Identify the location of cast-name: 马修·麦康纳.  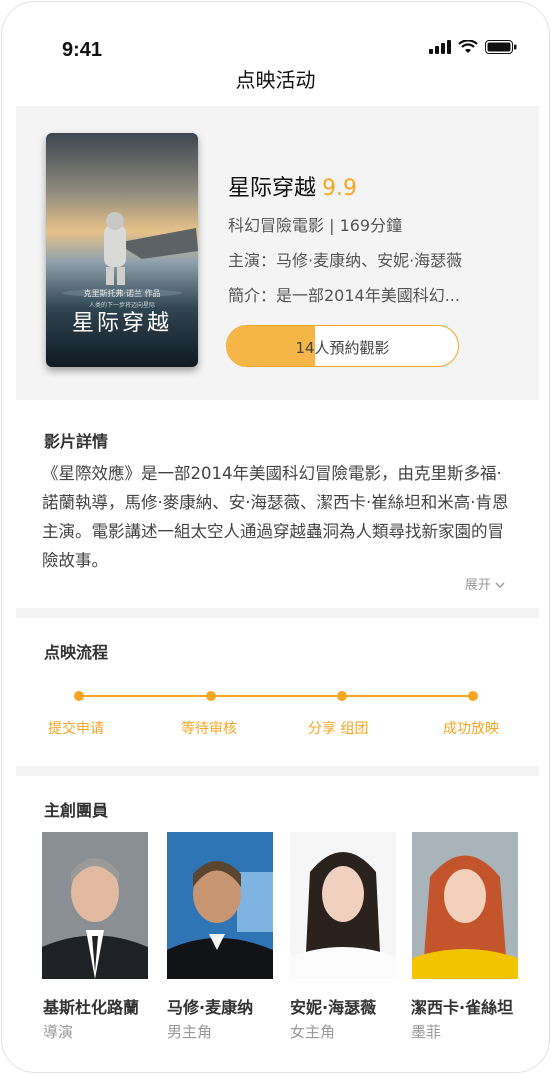
(210, 1007).